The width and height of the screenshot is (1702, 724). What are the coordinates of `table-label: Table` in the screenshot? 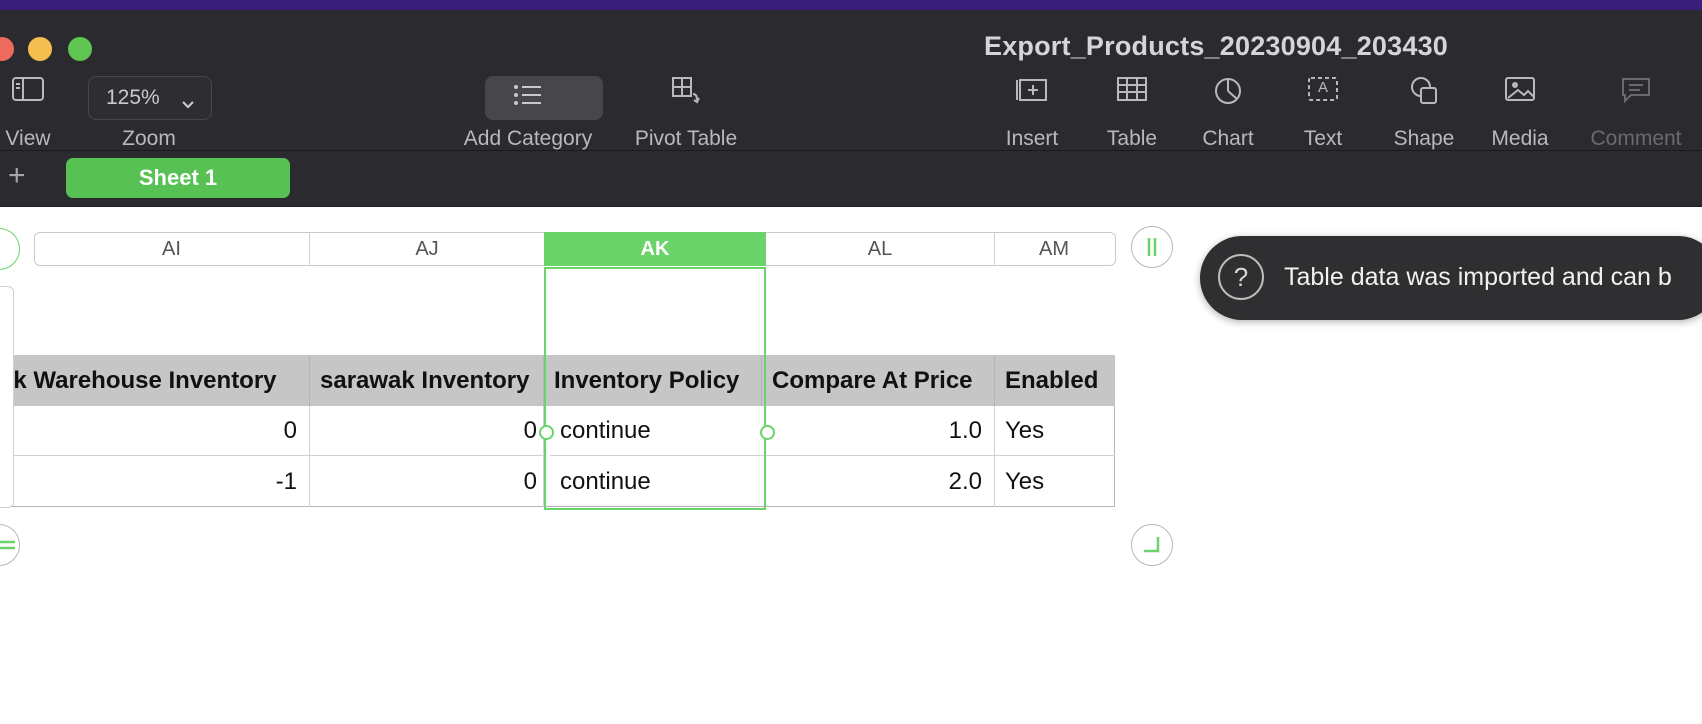 It's located at (1132, 138).